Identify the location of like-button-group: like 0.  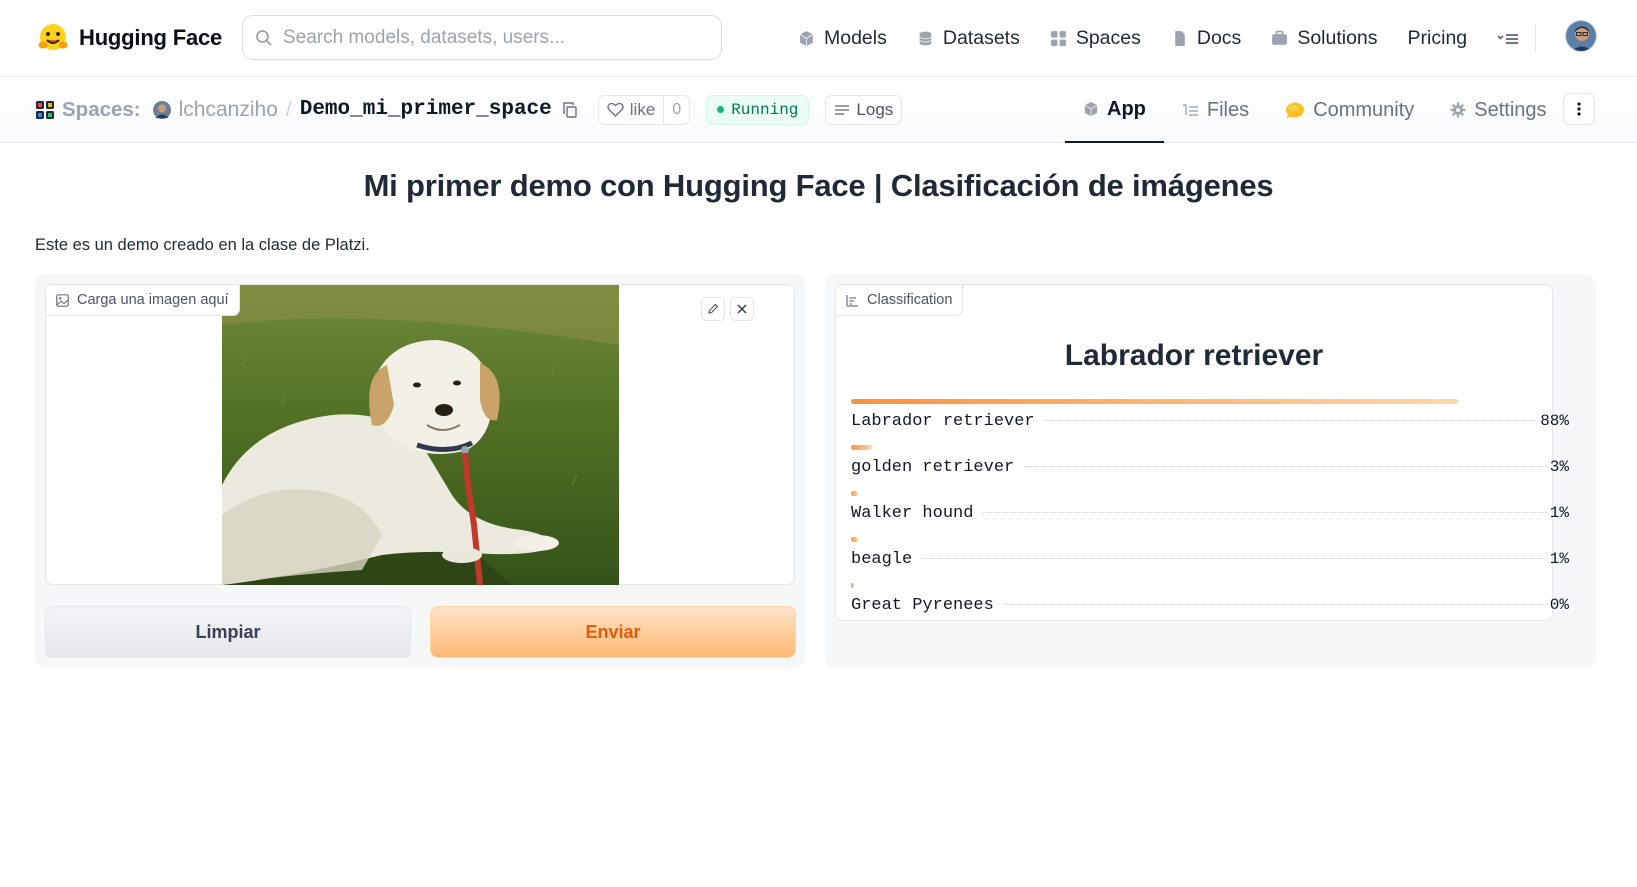
(644, 109).